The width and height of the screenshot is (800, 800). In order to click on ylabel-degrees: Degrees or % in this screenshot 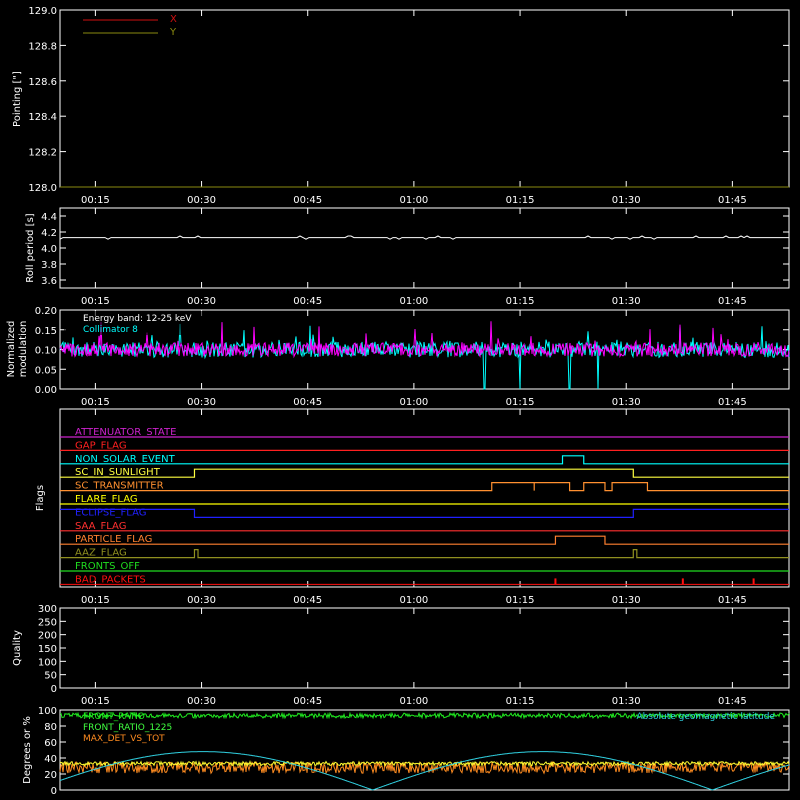, I will do `click(27, 750)`.